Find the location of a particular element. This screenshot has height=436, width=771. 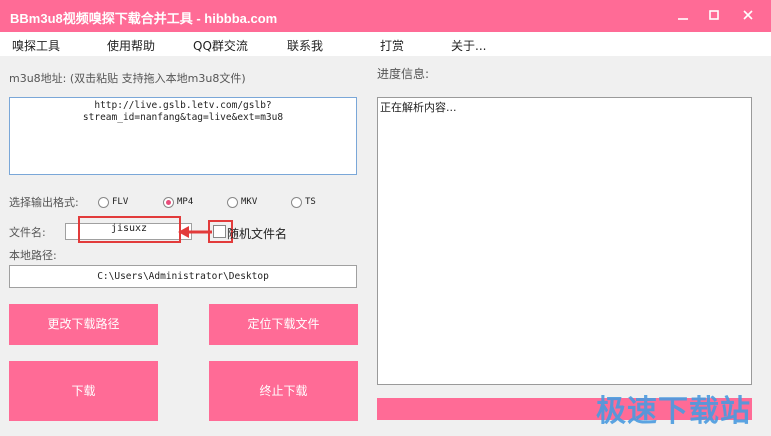

close-icon is located at coordinates (748, 16).